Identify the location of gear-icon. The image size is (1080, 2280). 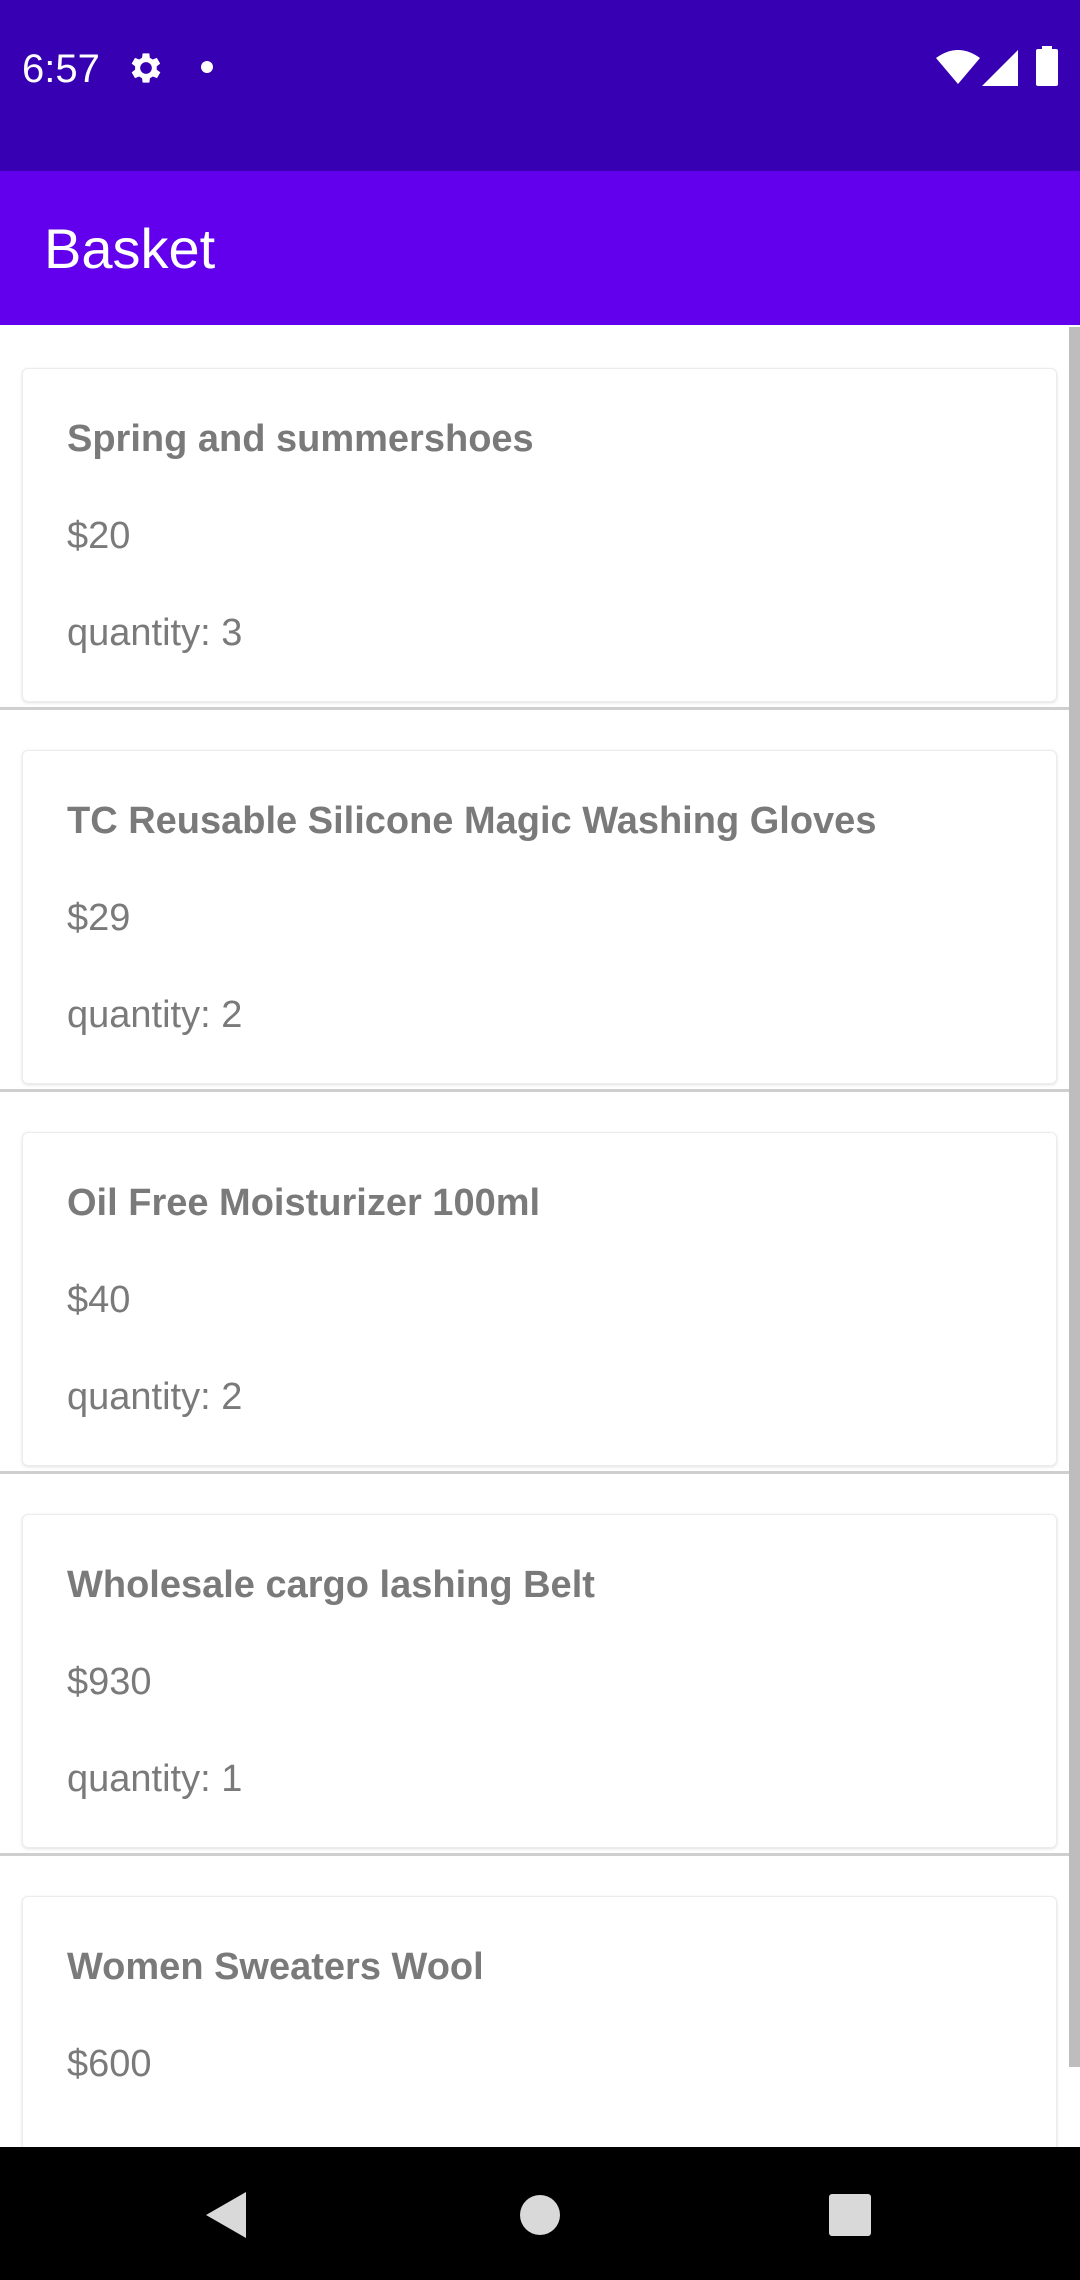
(146, 70).